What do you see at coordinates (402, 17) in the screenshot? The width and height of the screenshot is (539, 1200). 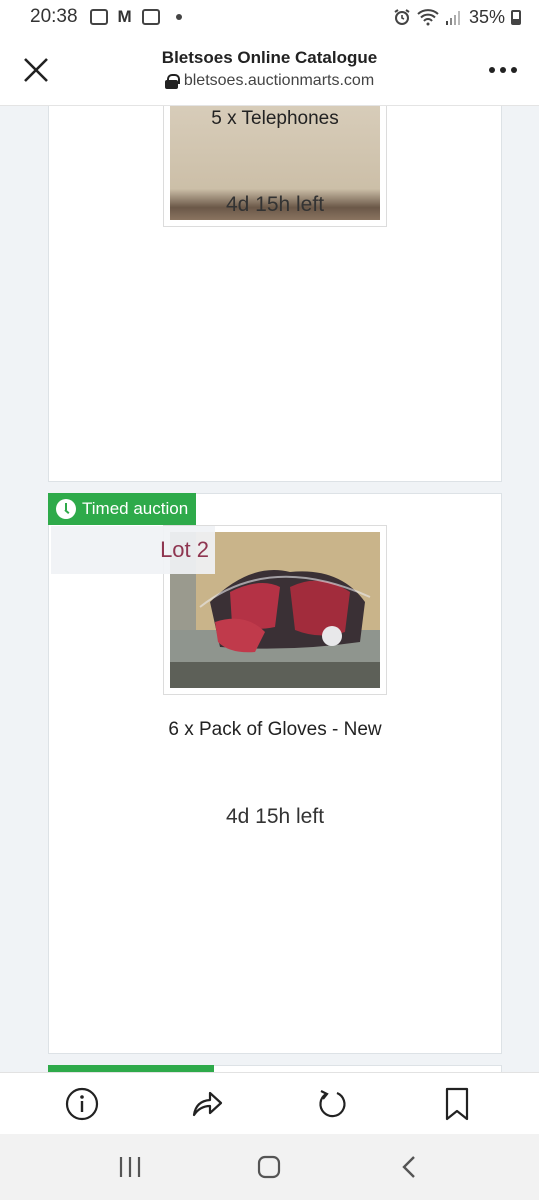 I see `alarm-icon` at bounding box center [402, 17].